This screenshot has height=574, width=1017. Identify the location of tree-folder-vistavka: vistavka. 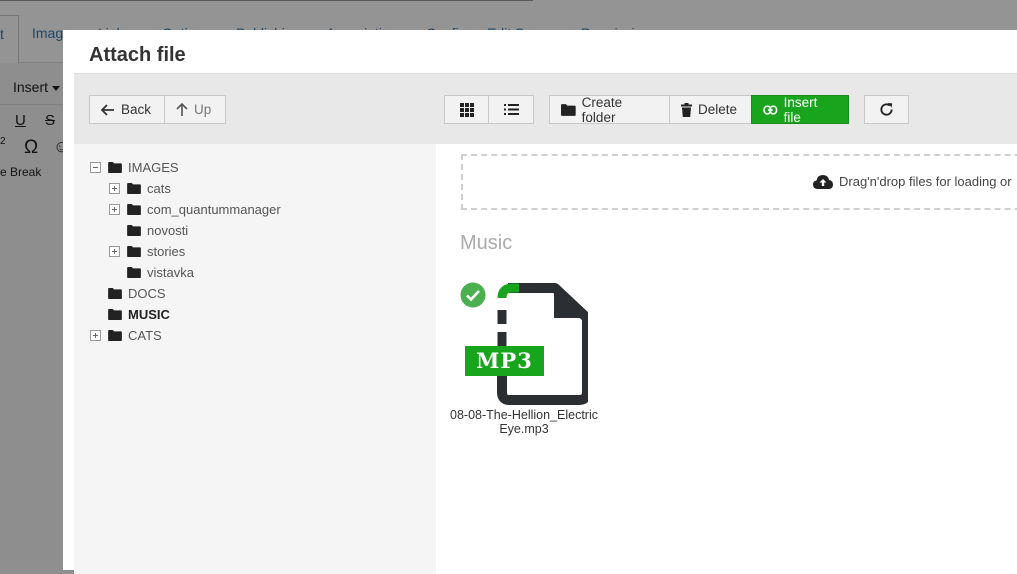
(160, 272).